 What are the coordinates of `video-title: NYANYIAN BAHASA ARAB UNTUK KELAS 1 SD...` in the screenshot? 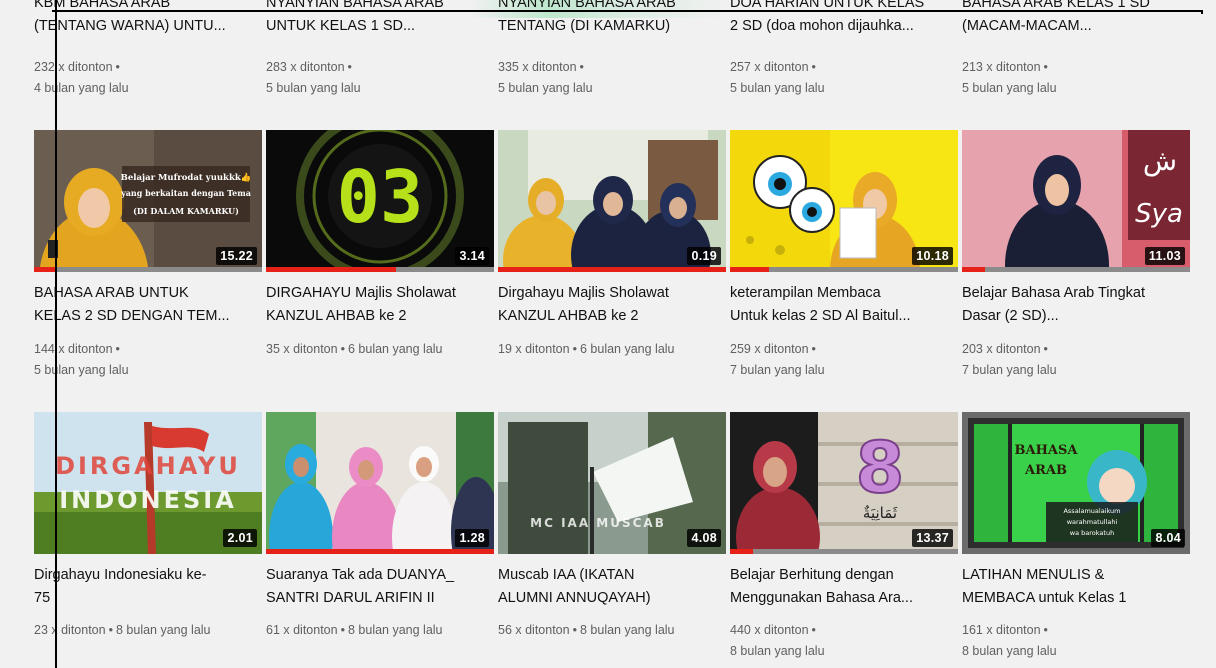 It's located at (380, 19).